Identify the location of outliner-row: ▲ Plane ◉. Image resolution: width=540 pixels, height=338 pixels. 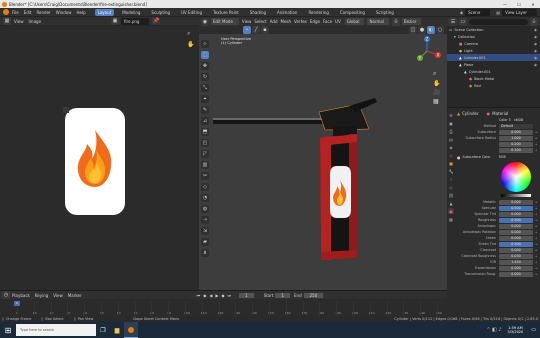
(493, 64).